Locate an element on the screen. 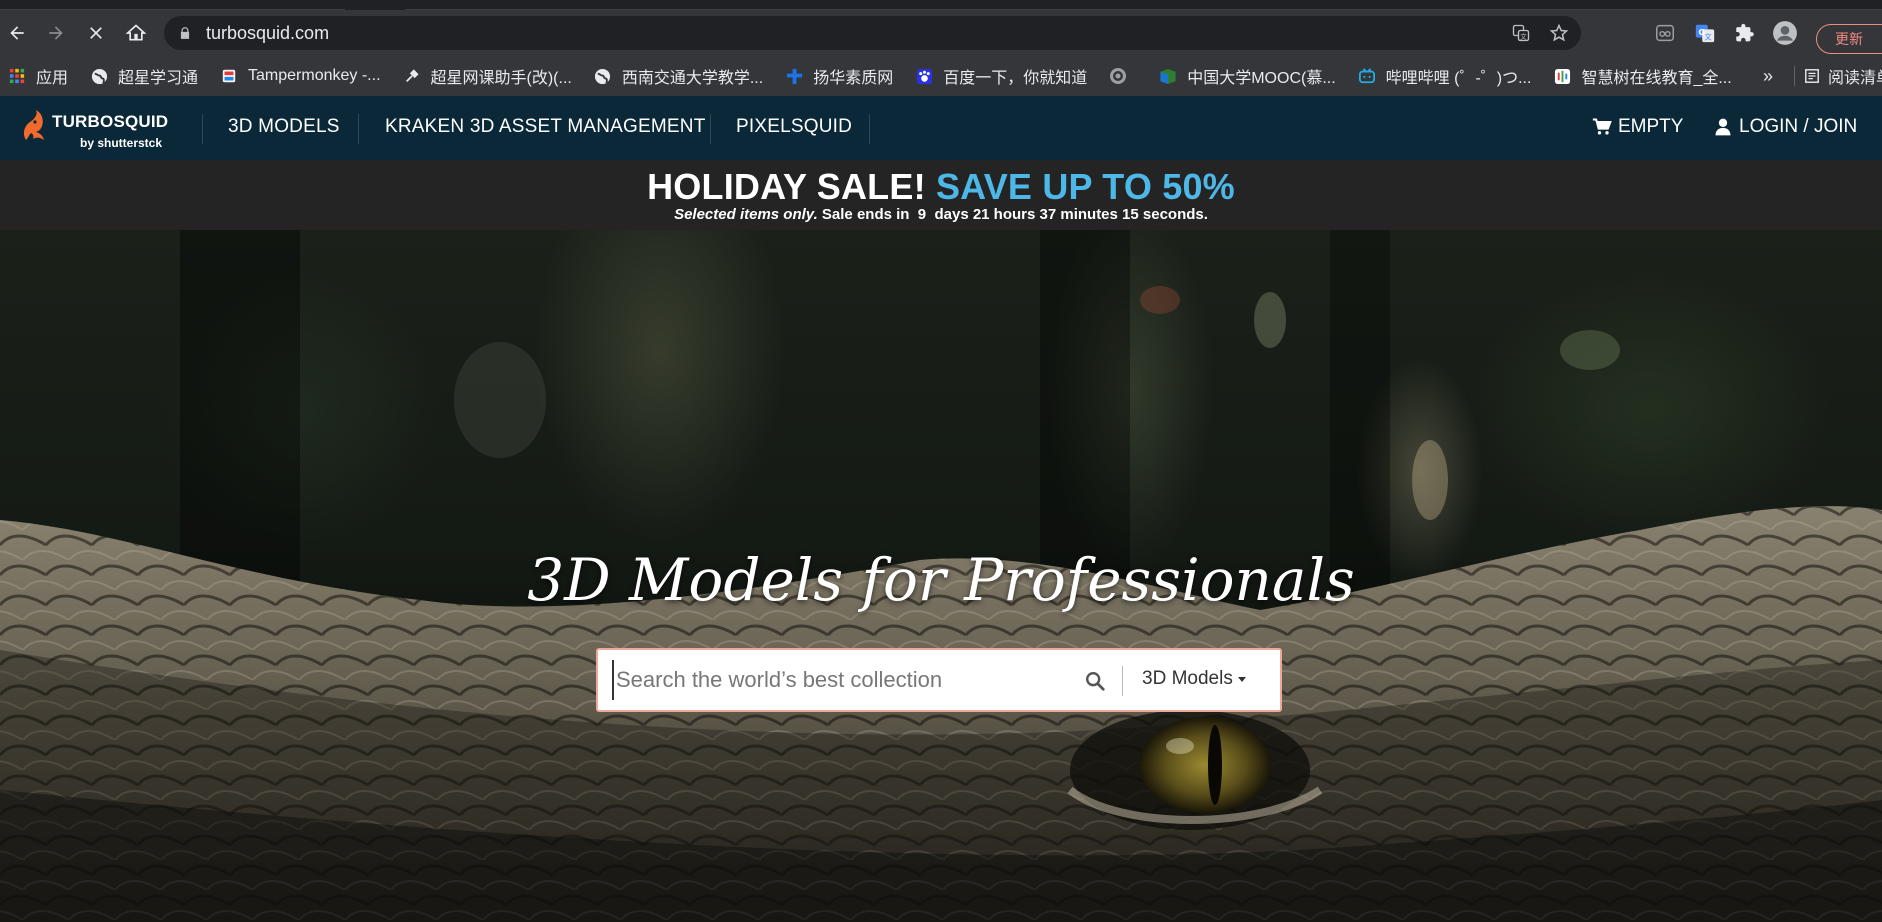  stop-loading-button is located at coordinates (96, 33).